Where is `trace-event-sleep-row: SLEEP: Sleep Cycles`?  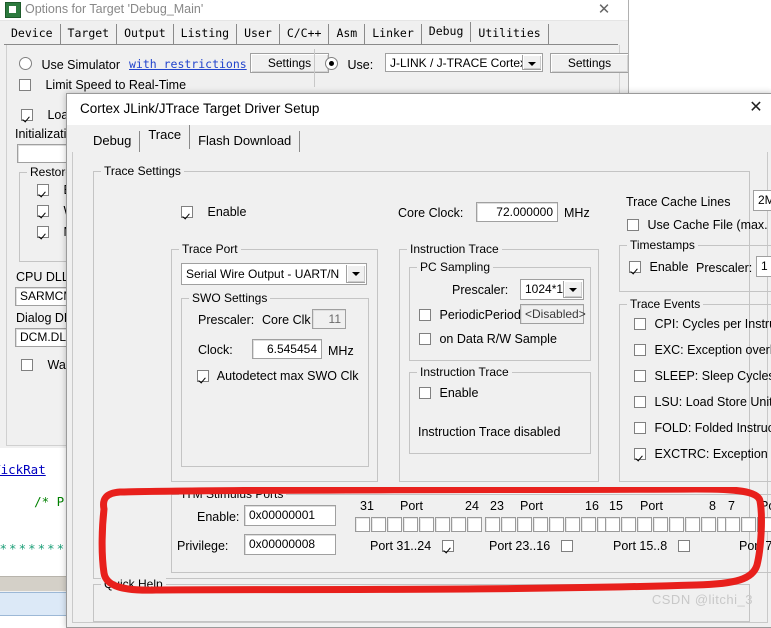
trace-event-sleep-row: SLEEP: Sleep Cycles is located at coordinates (702, 376).